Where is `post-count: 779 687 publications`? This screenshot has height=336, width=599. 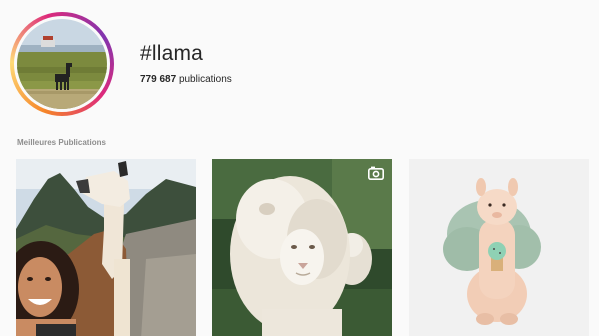
post-count: 779 687 publications is located at coordinates (186, 79).